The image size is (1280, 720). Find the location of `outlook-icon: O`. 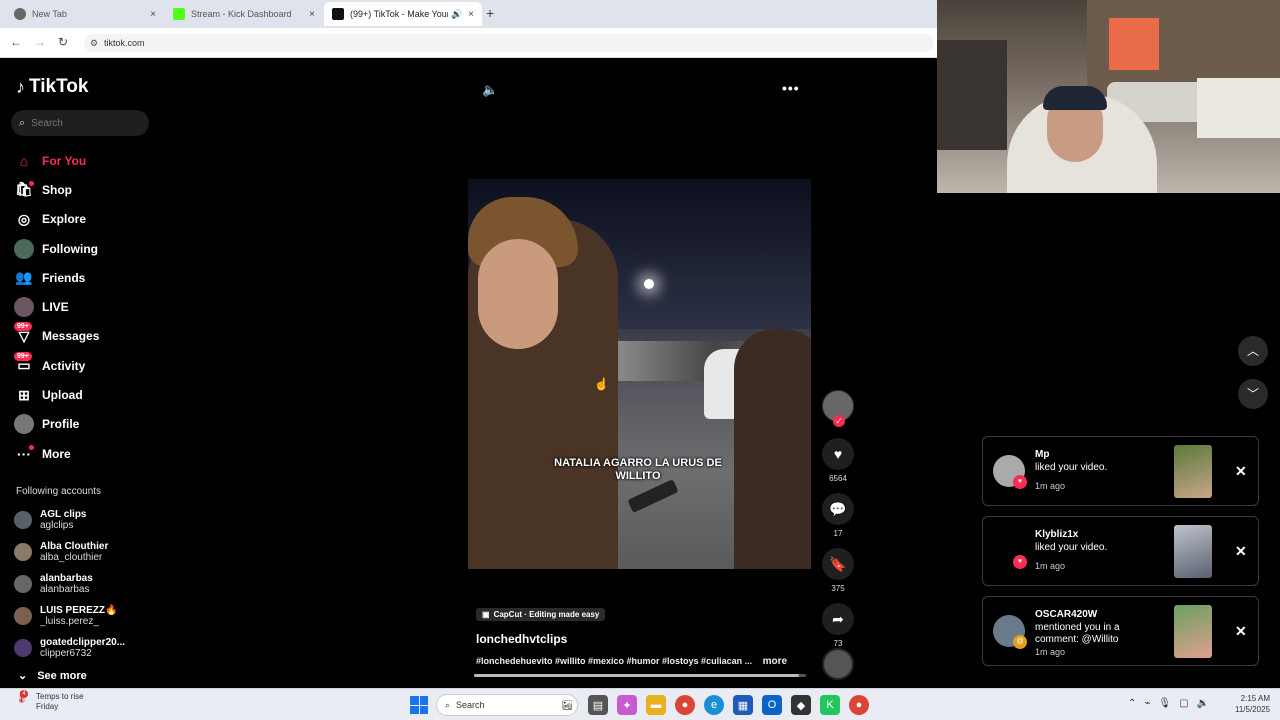

outlook-icon: O is located at coordinates (772, 705).